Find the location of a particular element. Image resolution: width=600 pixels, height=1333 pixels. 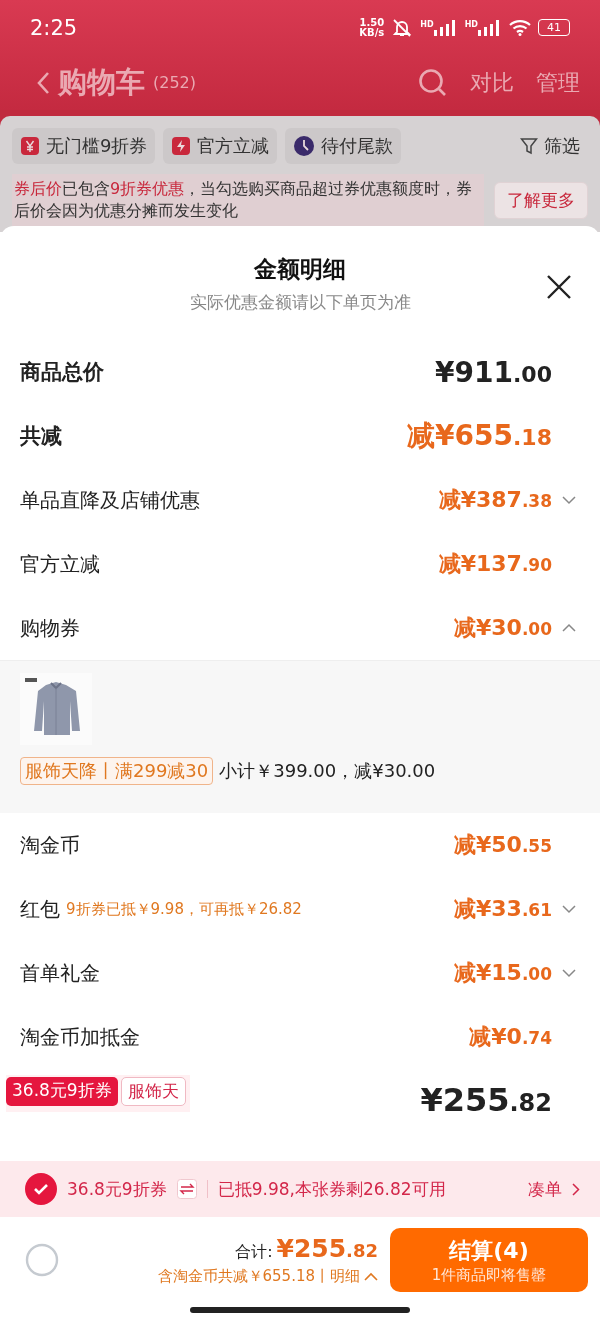

row-label: 共减 is located at coordinates (41, 436).